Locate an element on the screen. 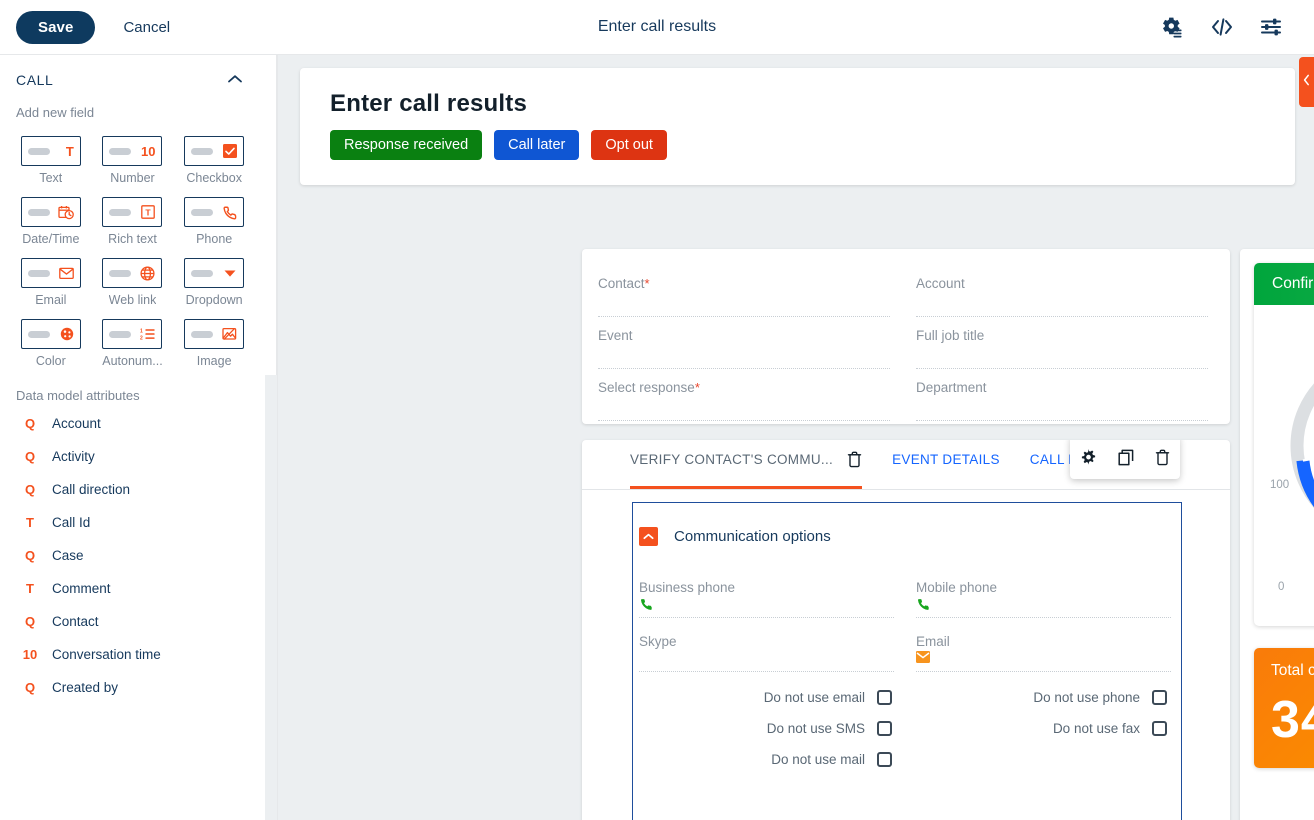 The height and width of the screenshot is (820, 1314). right-panel-collapse-handle is located at coordinates (1306, 82).